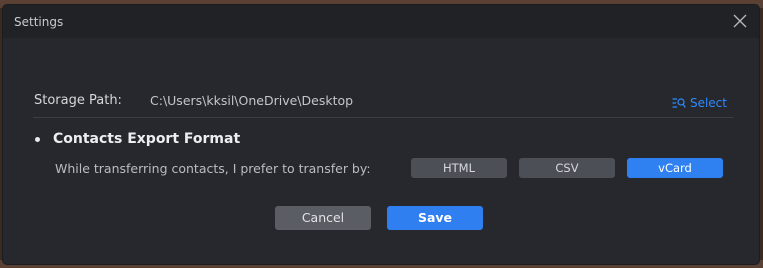  I want to click on select-path-button: Select, so click(699, 103).